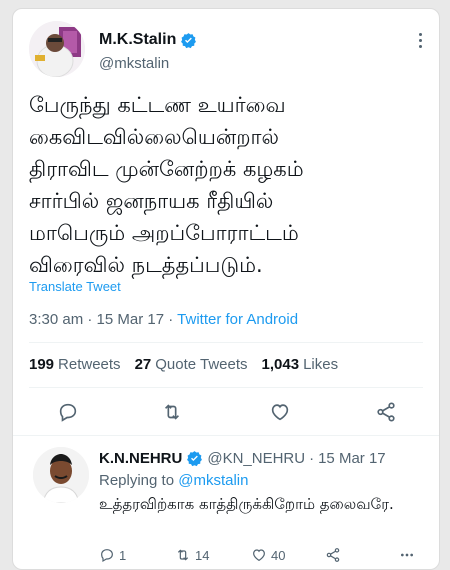 Image resolution: width=450 pixels, height=570 pixels. I want to click on likes-stat: 1,043 Likes, so click(300, 364).